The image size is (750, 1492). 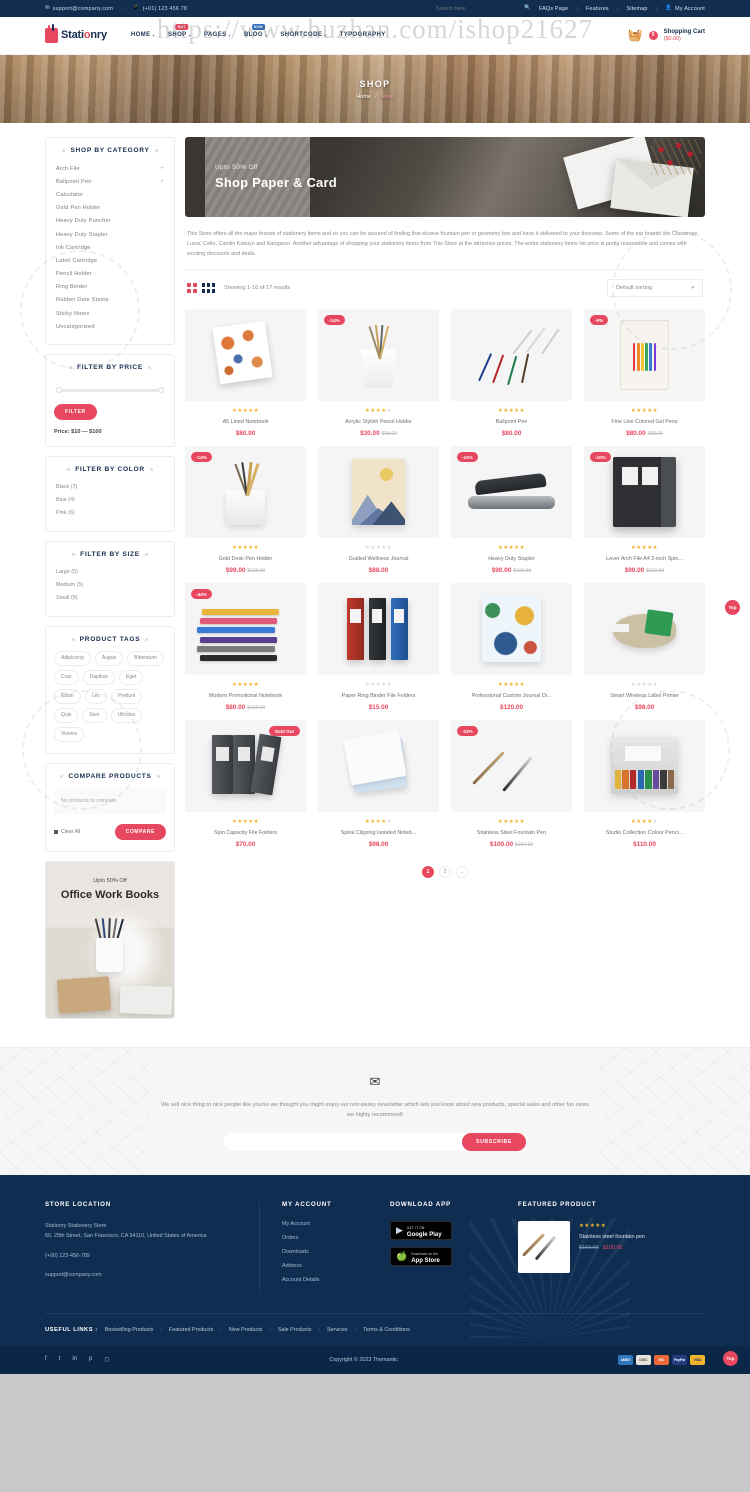 What do you see at coordinates (129, 1330) in the screenshot?
I see `useful-link-bestselling: Bestselling Products` at bounding box center [129, 1330].